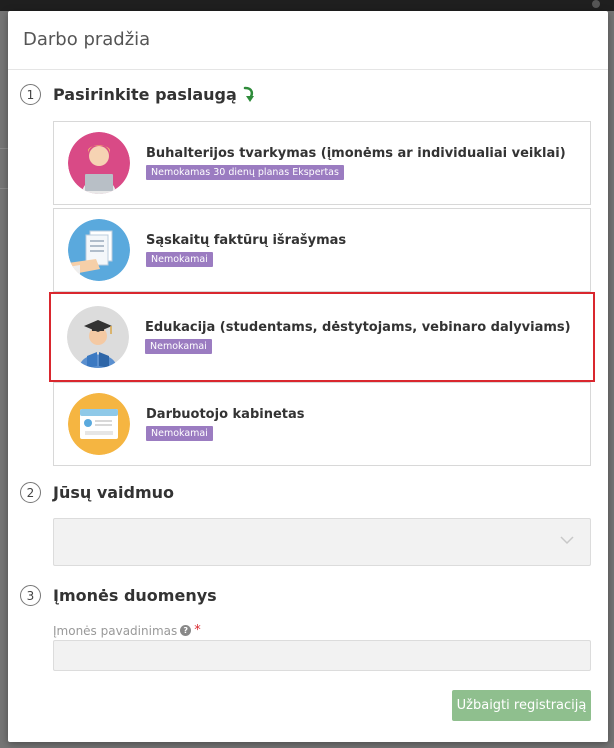 This screenshot has width=614, height=748. I want to click on accountant-avatar-icon, so click(99, 163).